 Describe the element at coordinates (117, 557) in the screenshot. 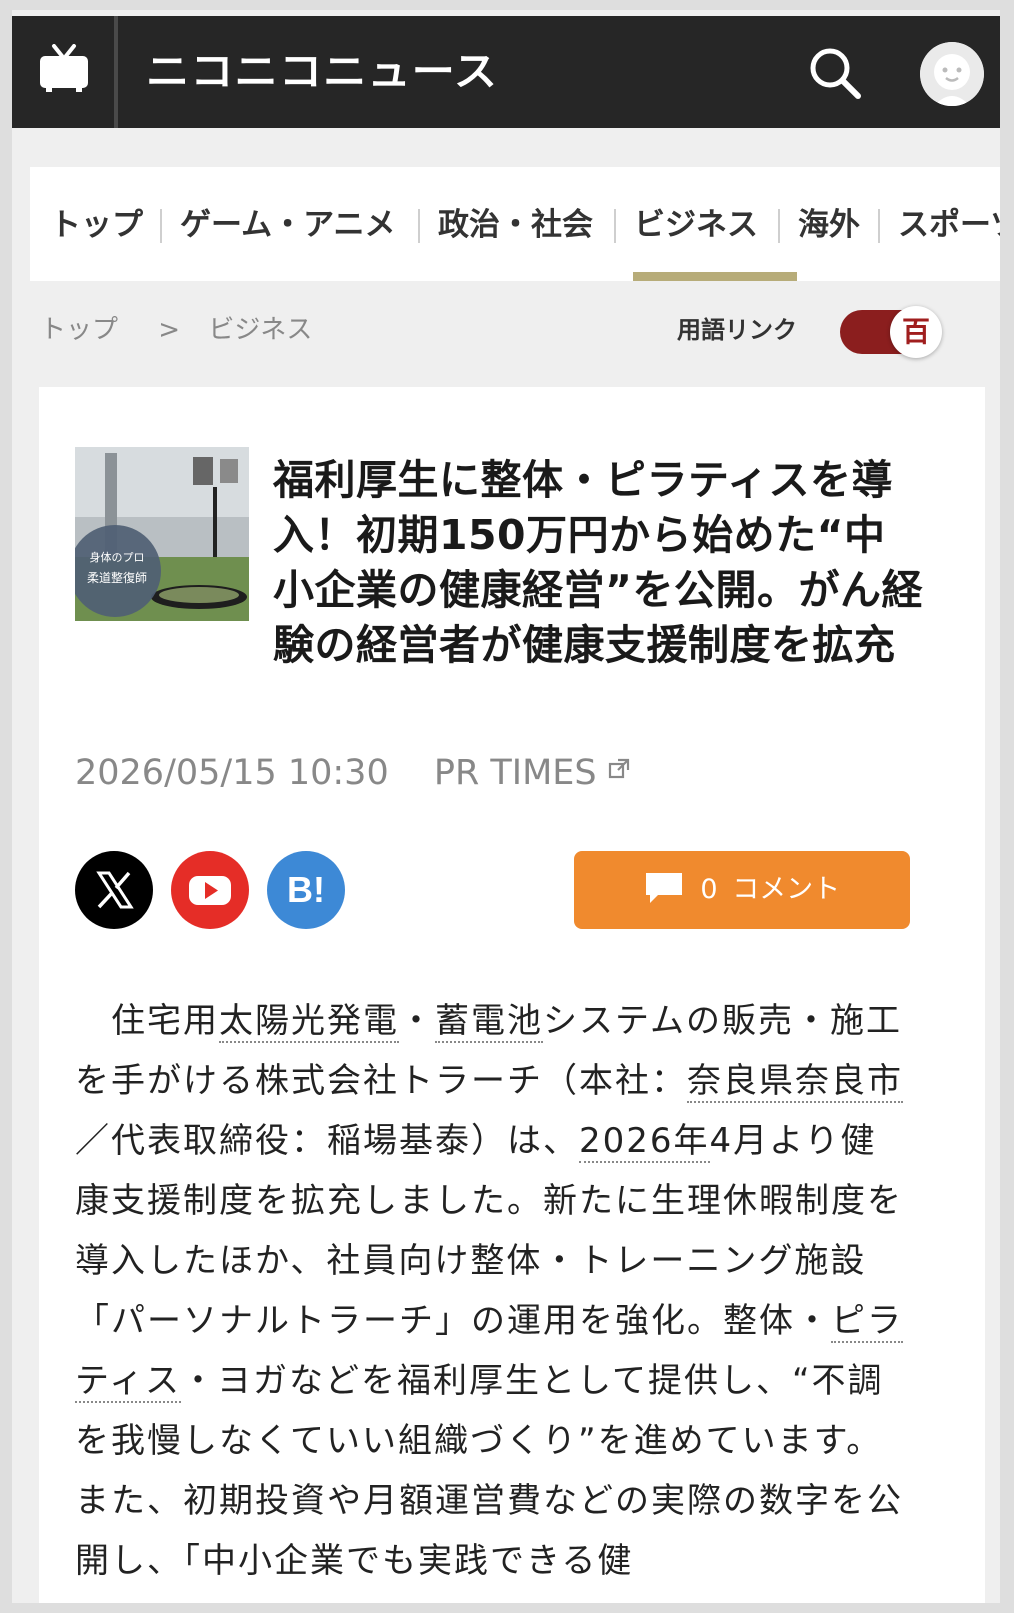

I see `thumbnail-caption-1: 身体のプロ` at that location.